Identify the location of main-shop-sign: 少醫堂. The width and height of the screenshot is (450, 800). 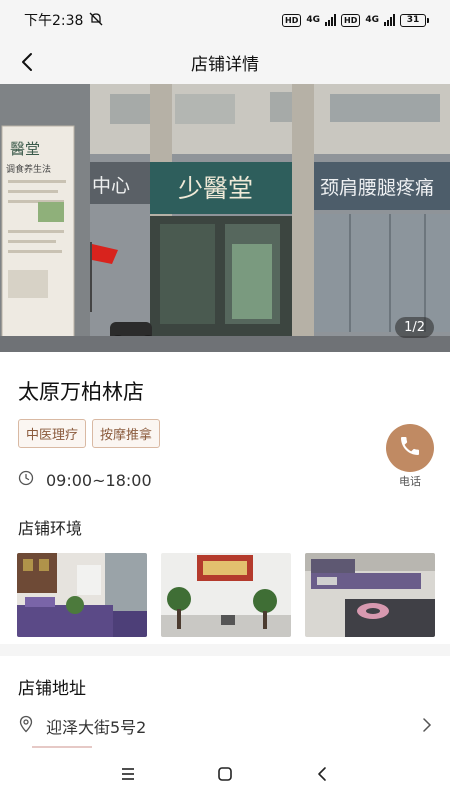
(215, 188).